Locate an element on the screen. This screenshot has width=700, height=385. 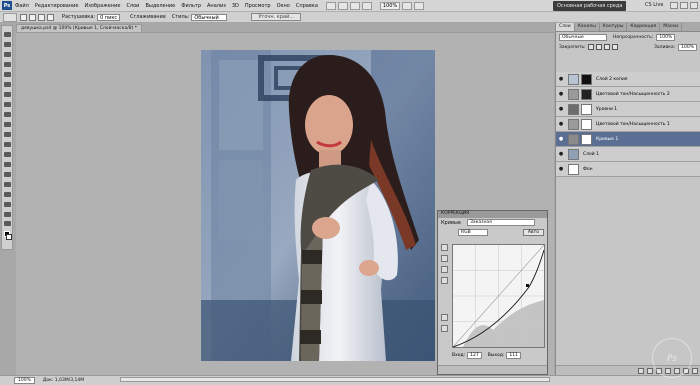
menu-view: Просмотр is located at coordinates (258, 6).